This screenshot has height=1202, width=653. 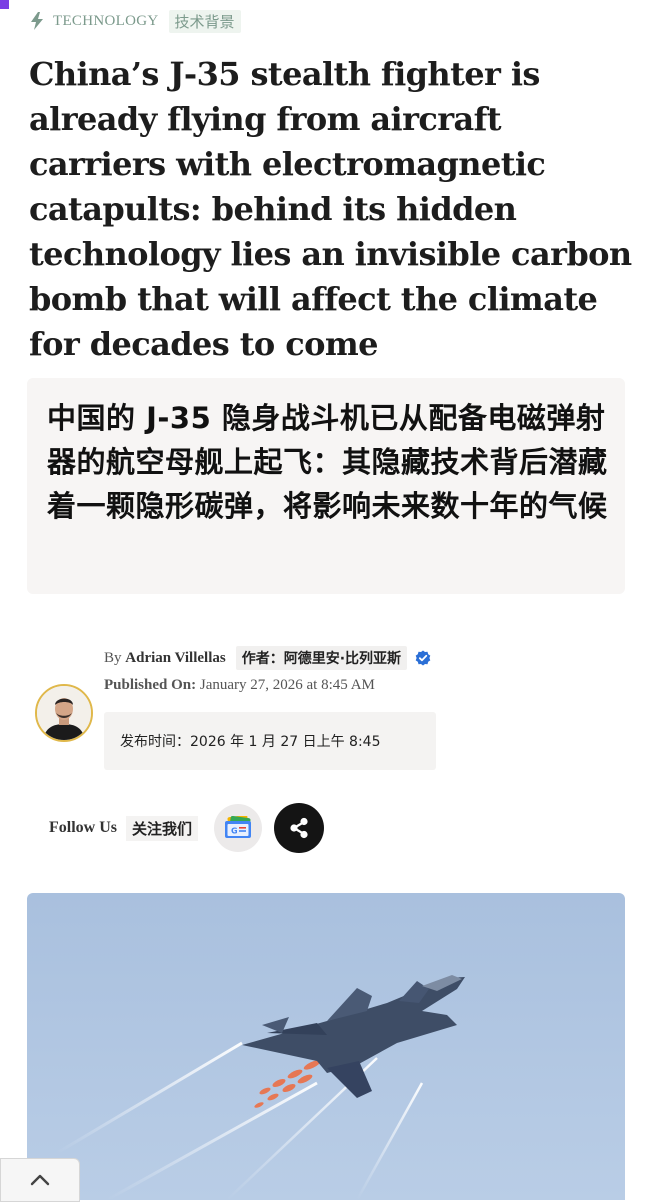 I want to click on follow-row: Follow Us 关注我们 G, so click(x=187, y=828).